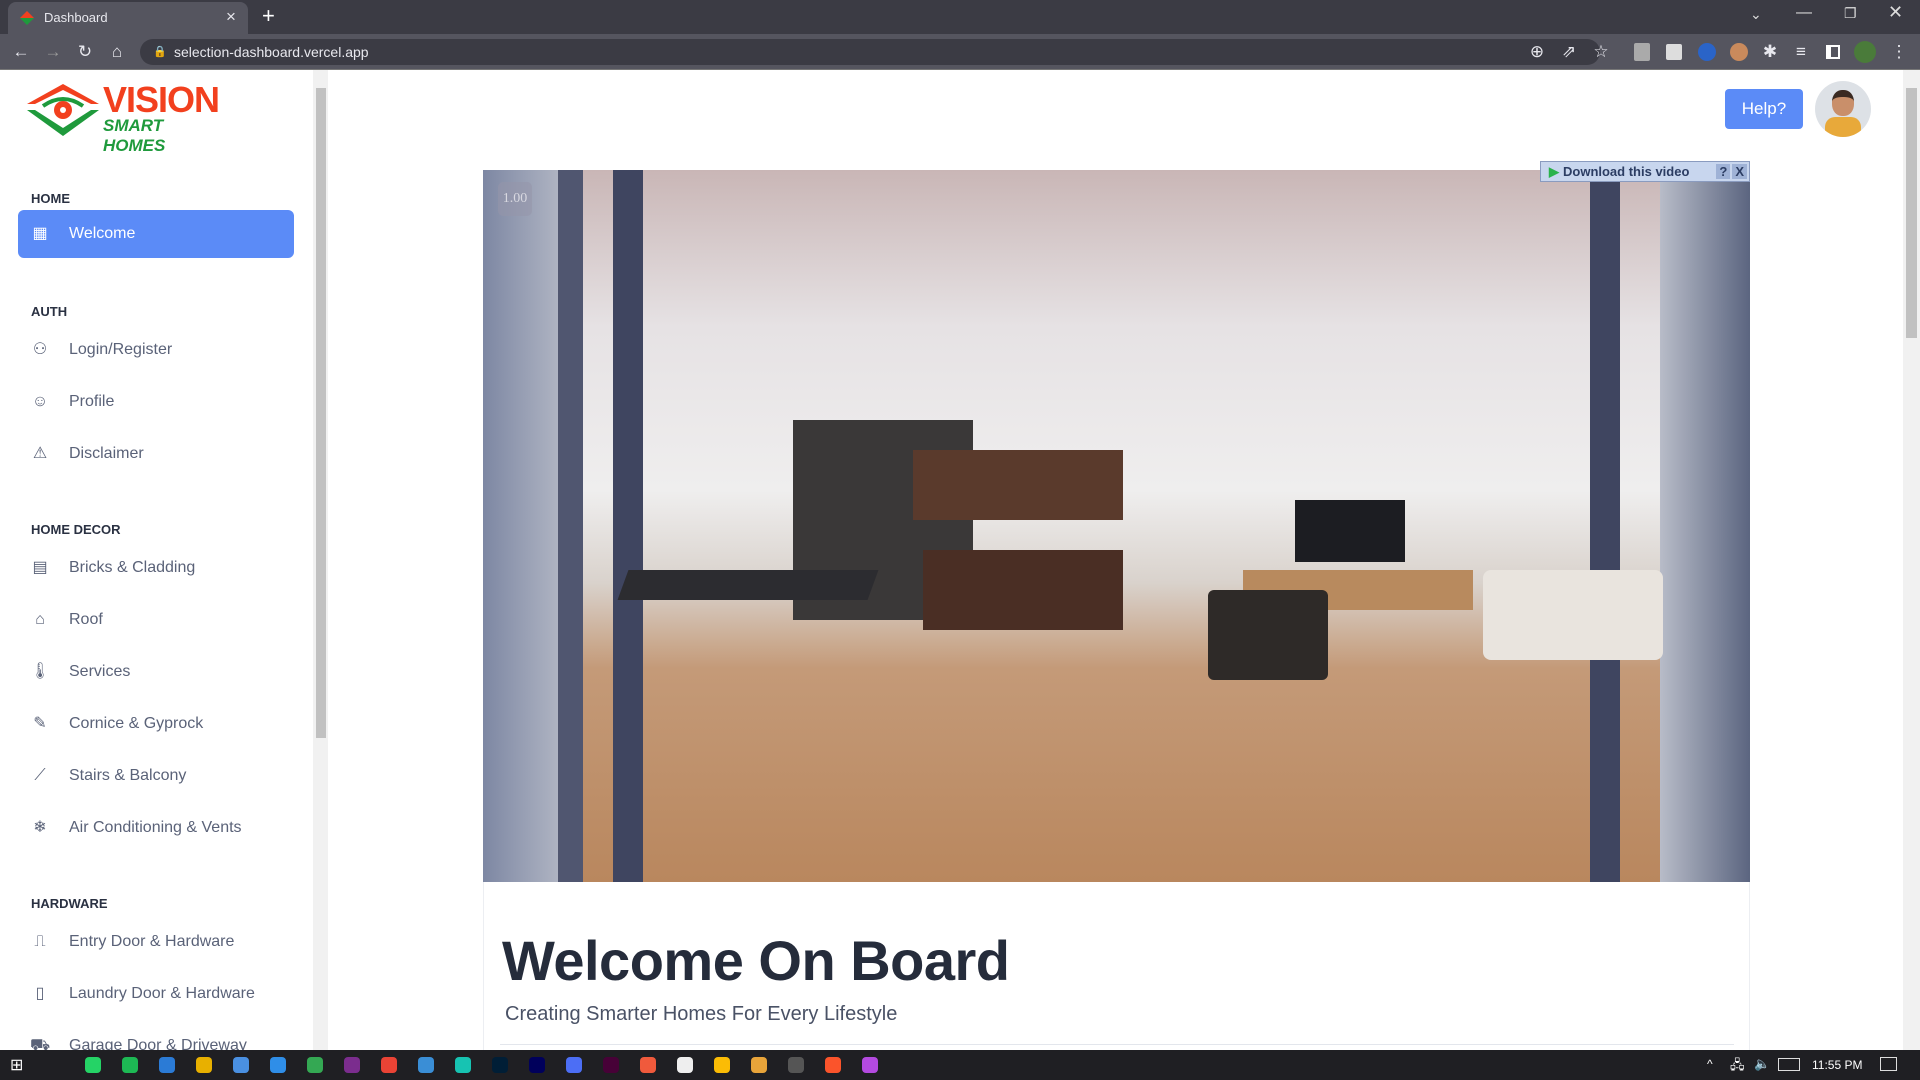 The image size is (1920, 1080). Describe the element at coordinates (156, 454) in the screenshot. I see `sidebar-item: ⚠ Disclaimer` at that location.